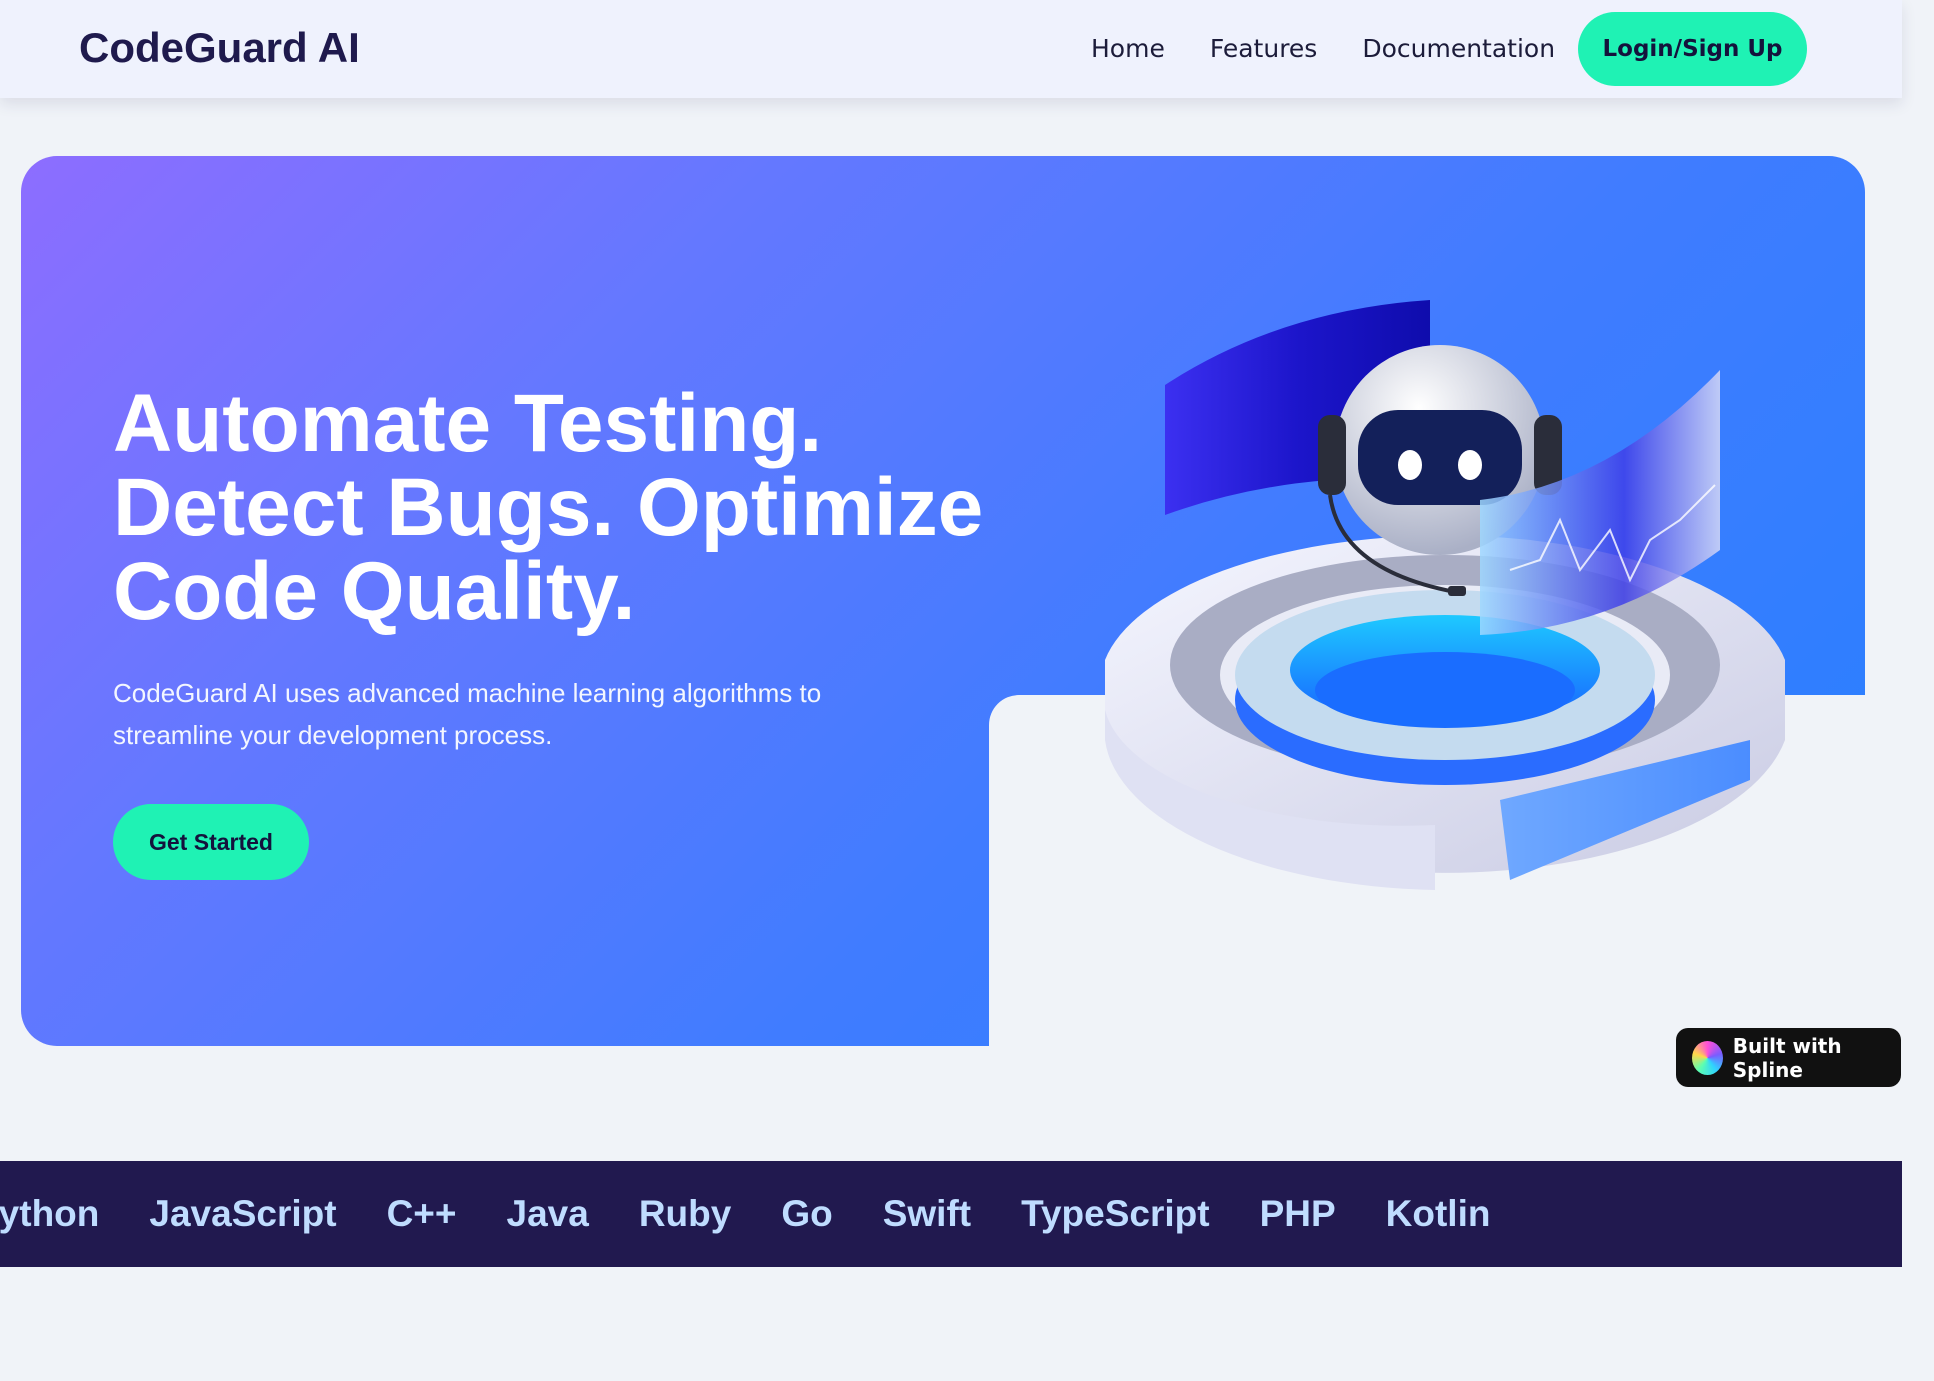 The image size is (1934, 1381). I want to click on language-item: Swift, so click(927, 1213).